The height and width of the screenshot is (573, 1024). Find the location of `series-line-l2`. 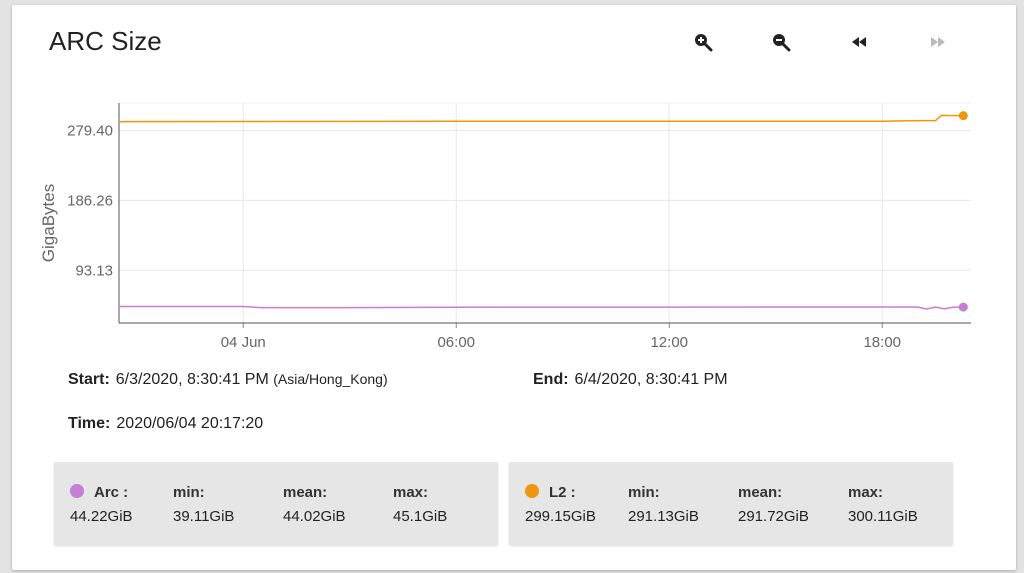

series-line-l2 is located at coordinates (541, 118).